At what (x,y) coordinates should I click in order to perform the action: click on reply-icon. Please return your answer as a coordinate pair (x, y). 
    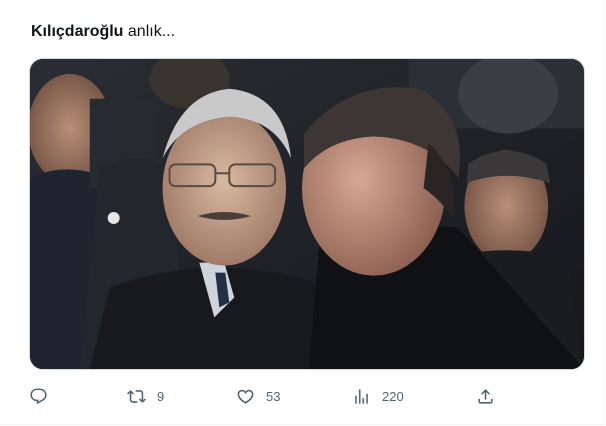
    Looking at the image, I should click on (38, 396).